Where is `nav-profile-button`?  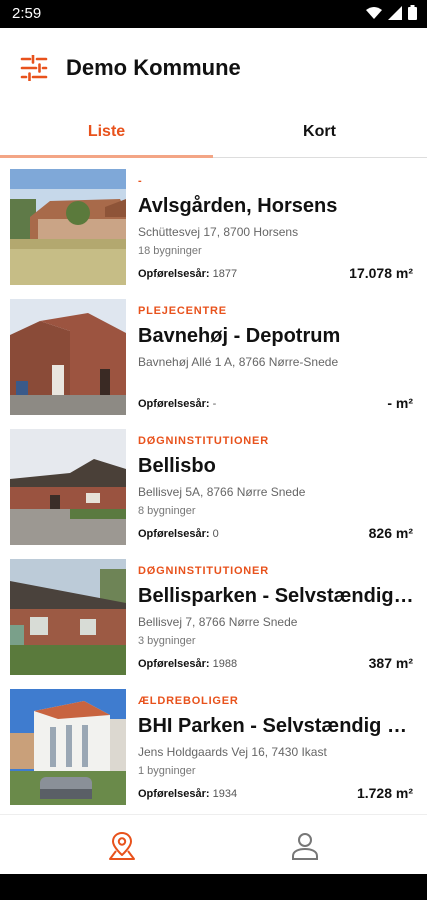
nav-profile-button is located at coordinates (305, 846).